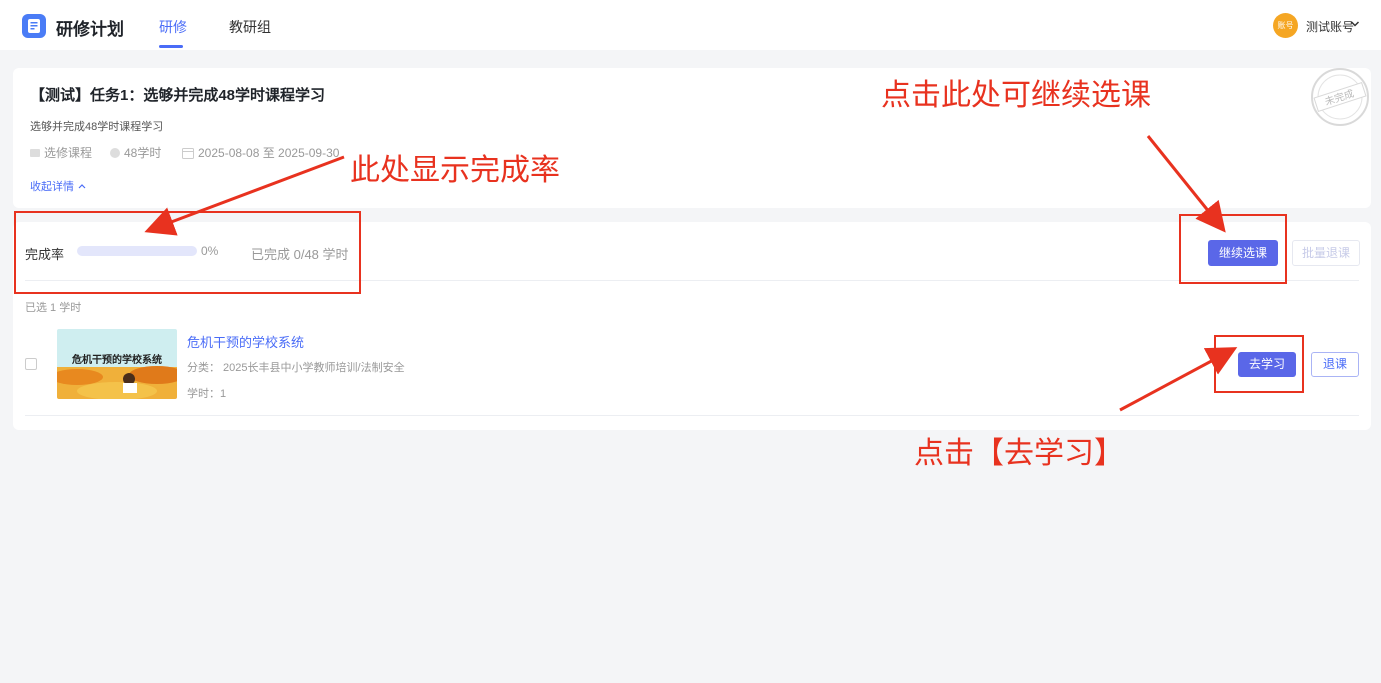  I want to click on arrow-to-study-button, so click(1178, 379).